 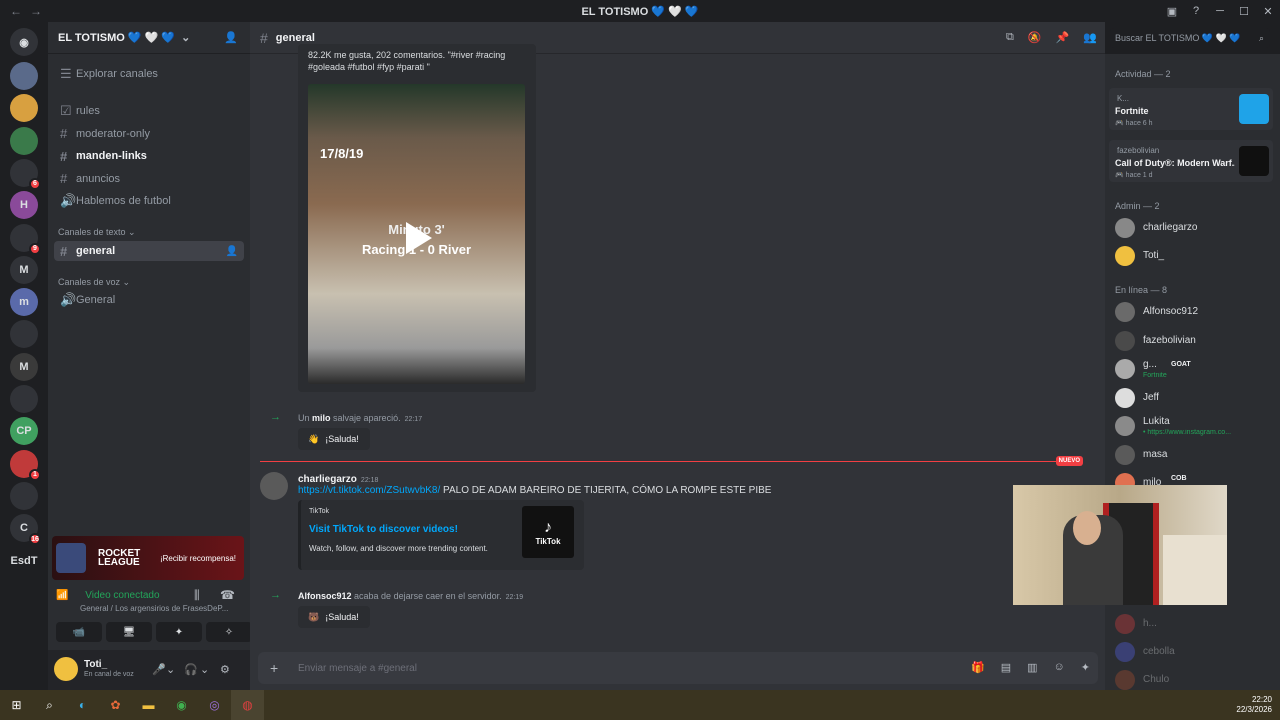 What do you see at coordinates (1063, 37) in the screenshot?
I see `pin-icon: 📌` at bounding box center [1063, 37].